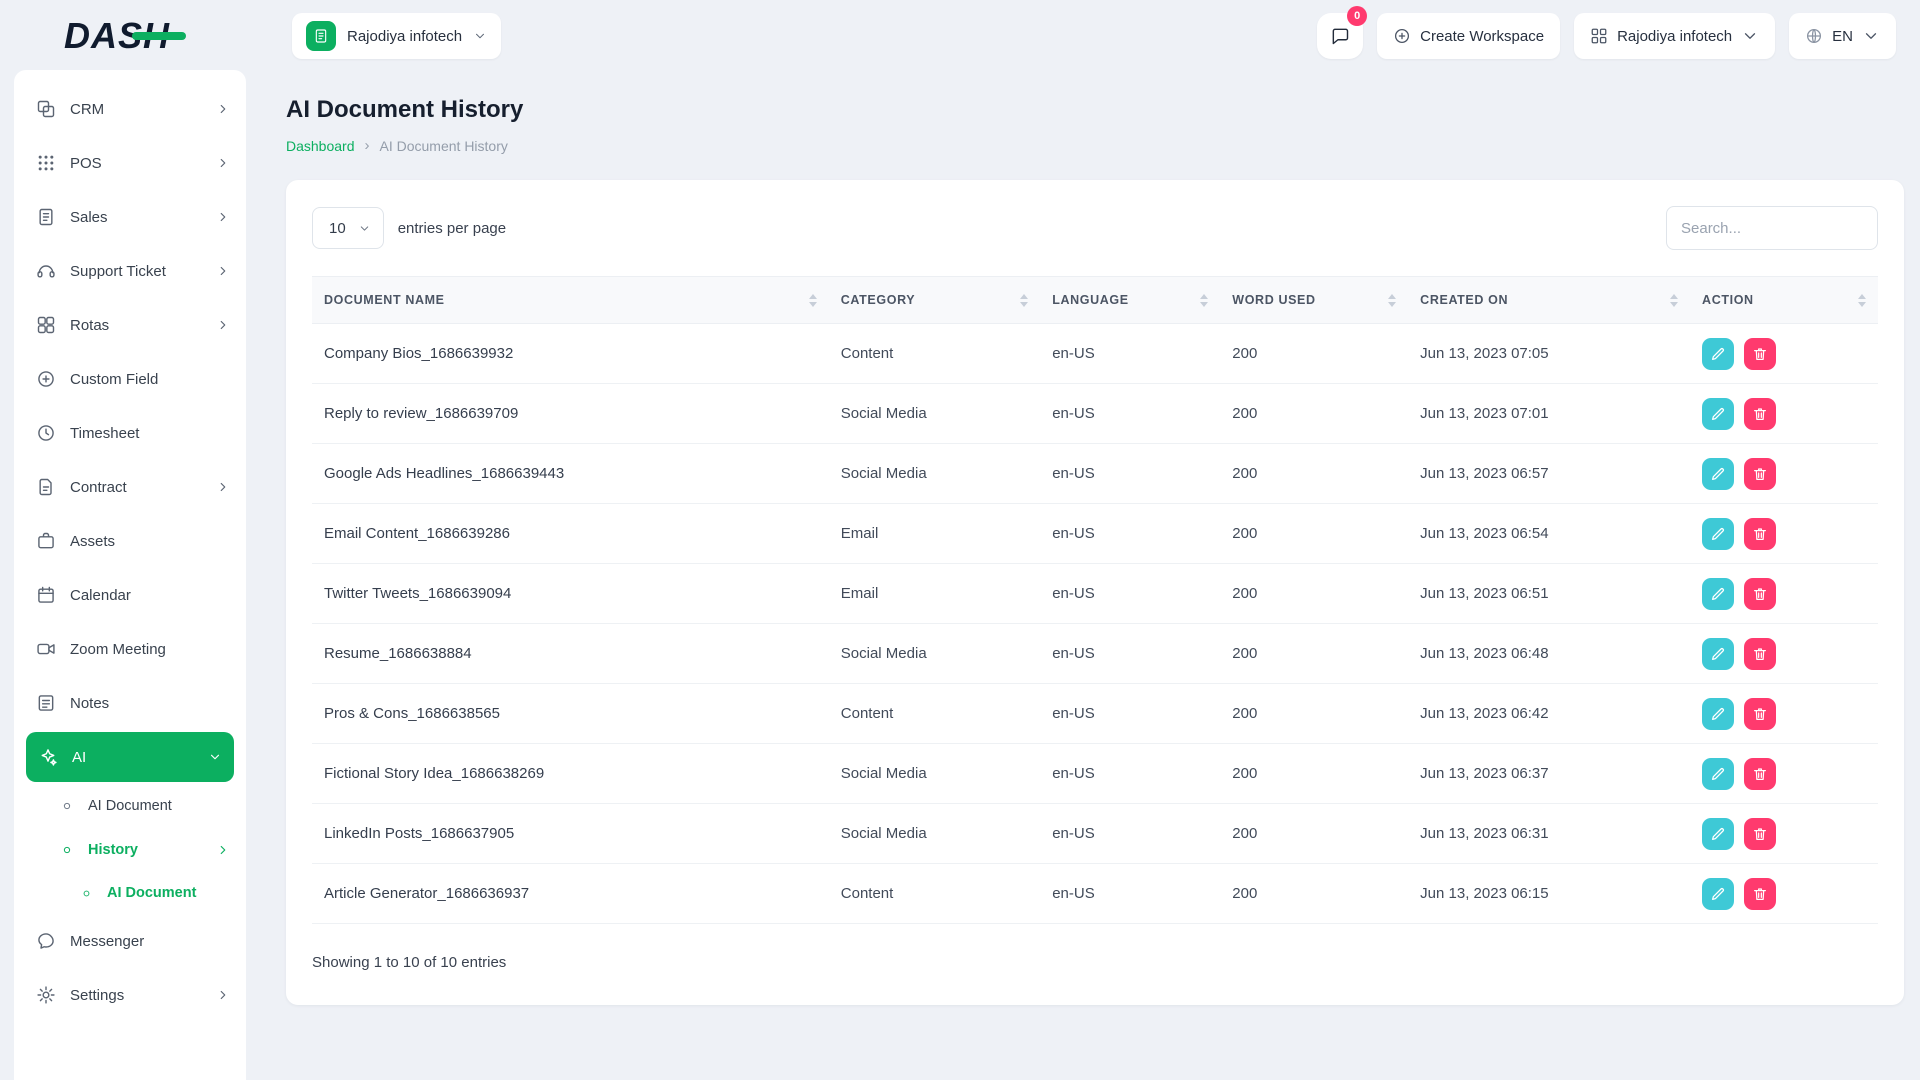  I want to click on sidebar-item-label: Notes, so click(90, 703).